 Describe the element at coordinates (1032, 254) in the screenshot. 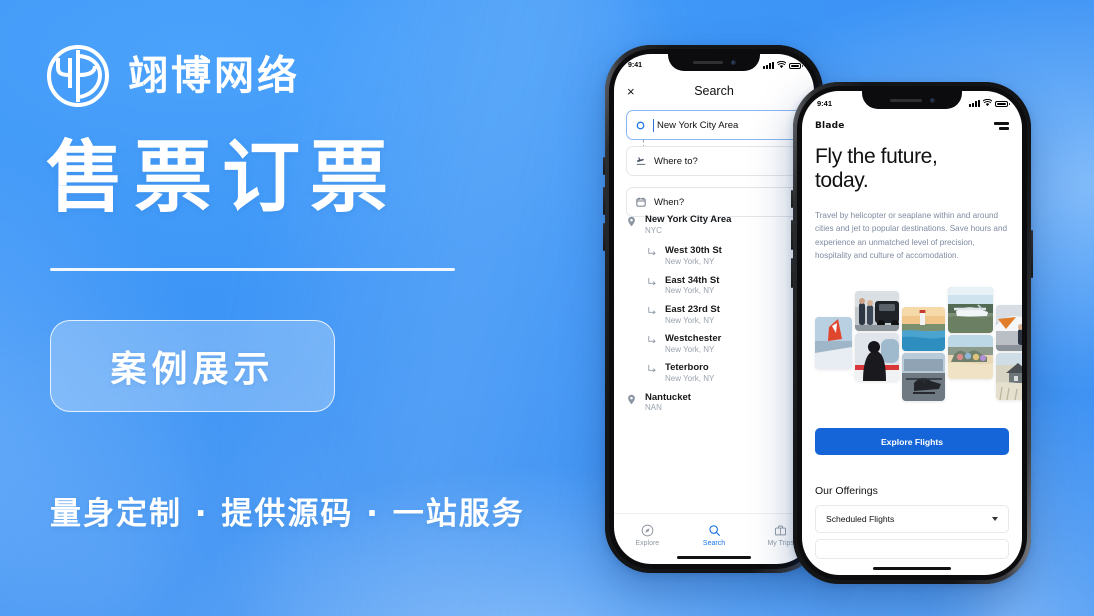

I see `phone2-power-button` at that location.